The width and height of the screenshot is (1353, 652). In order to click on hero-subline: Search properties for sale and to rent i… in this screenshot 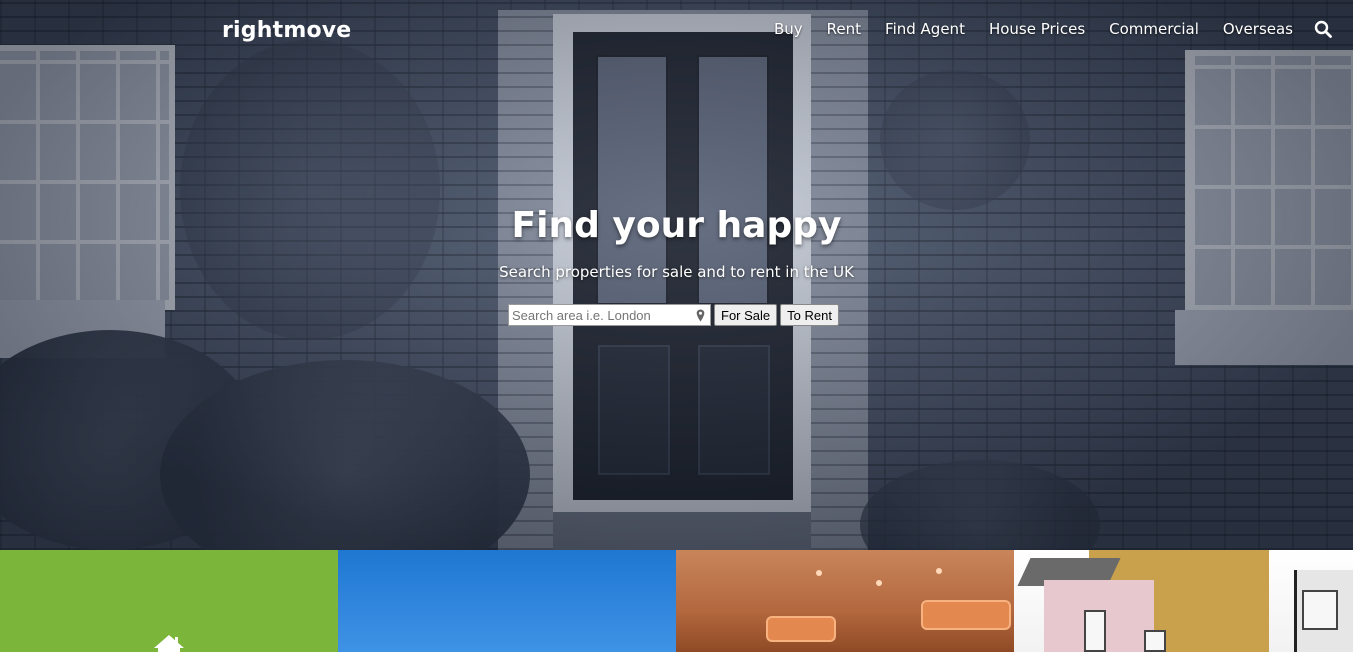, I will do `click(676, 272)`.